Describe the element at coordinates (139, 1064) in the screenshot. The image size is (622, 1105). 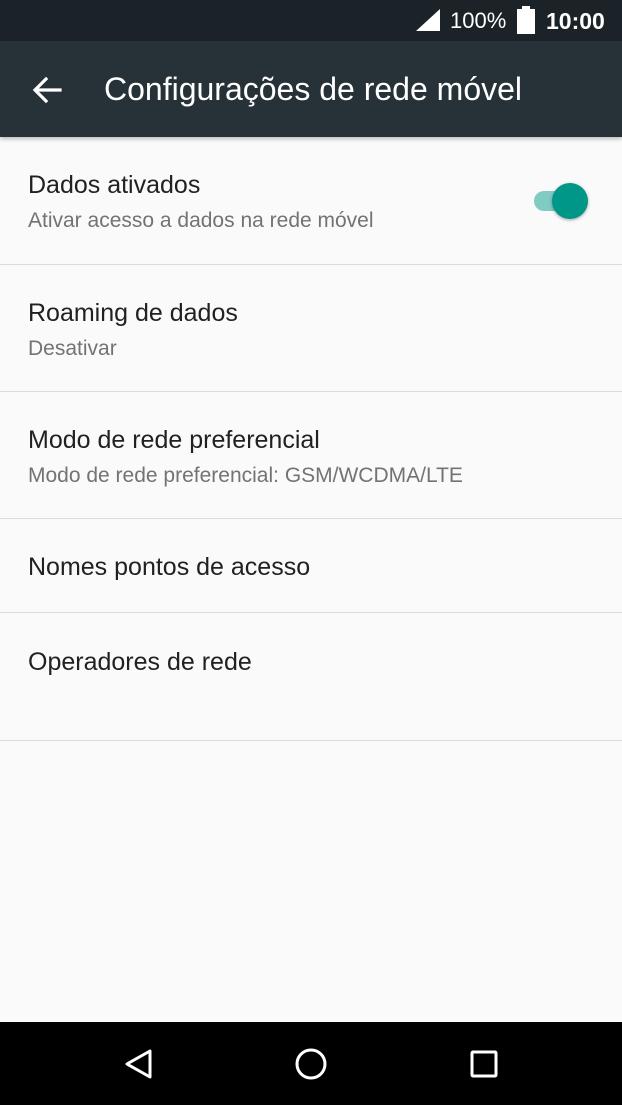
I see `back-triangle-icon` at that location.